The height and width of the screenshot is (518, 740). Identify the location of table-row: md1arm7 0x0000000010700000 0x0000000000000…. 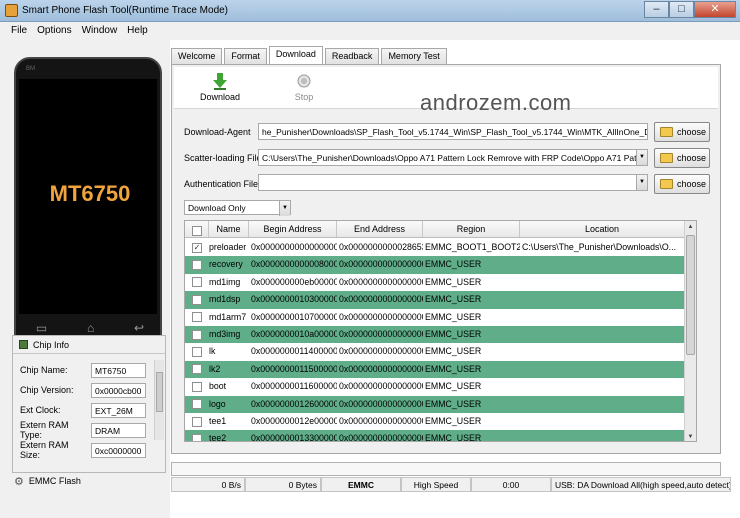
(435, 317).